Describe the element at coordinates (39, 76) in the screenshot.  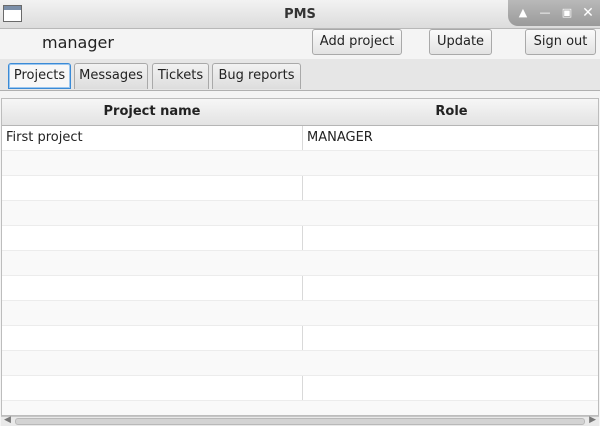
I see `tab-projects: Projects` at that location.